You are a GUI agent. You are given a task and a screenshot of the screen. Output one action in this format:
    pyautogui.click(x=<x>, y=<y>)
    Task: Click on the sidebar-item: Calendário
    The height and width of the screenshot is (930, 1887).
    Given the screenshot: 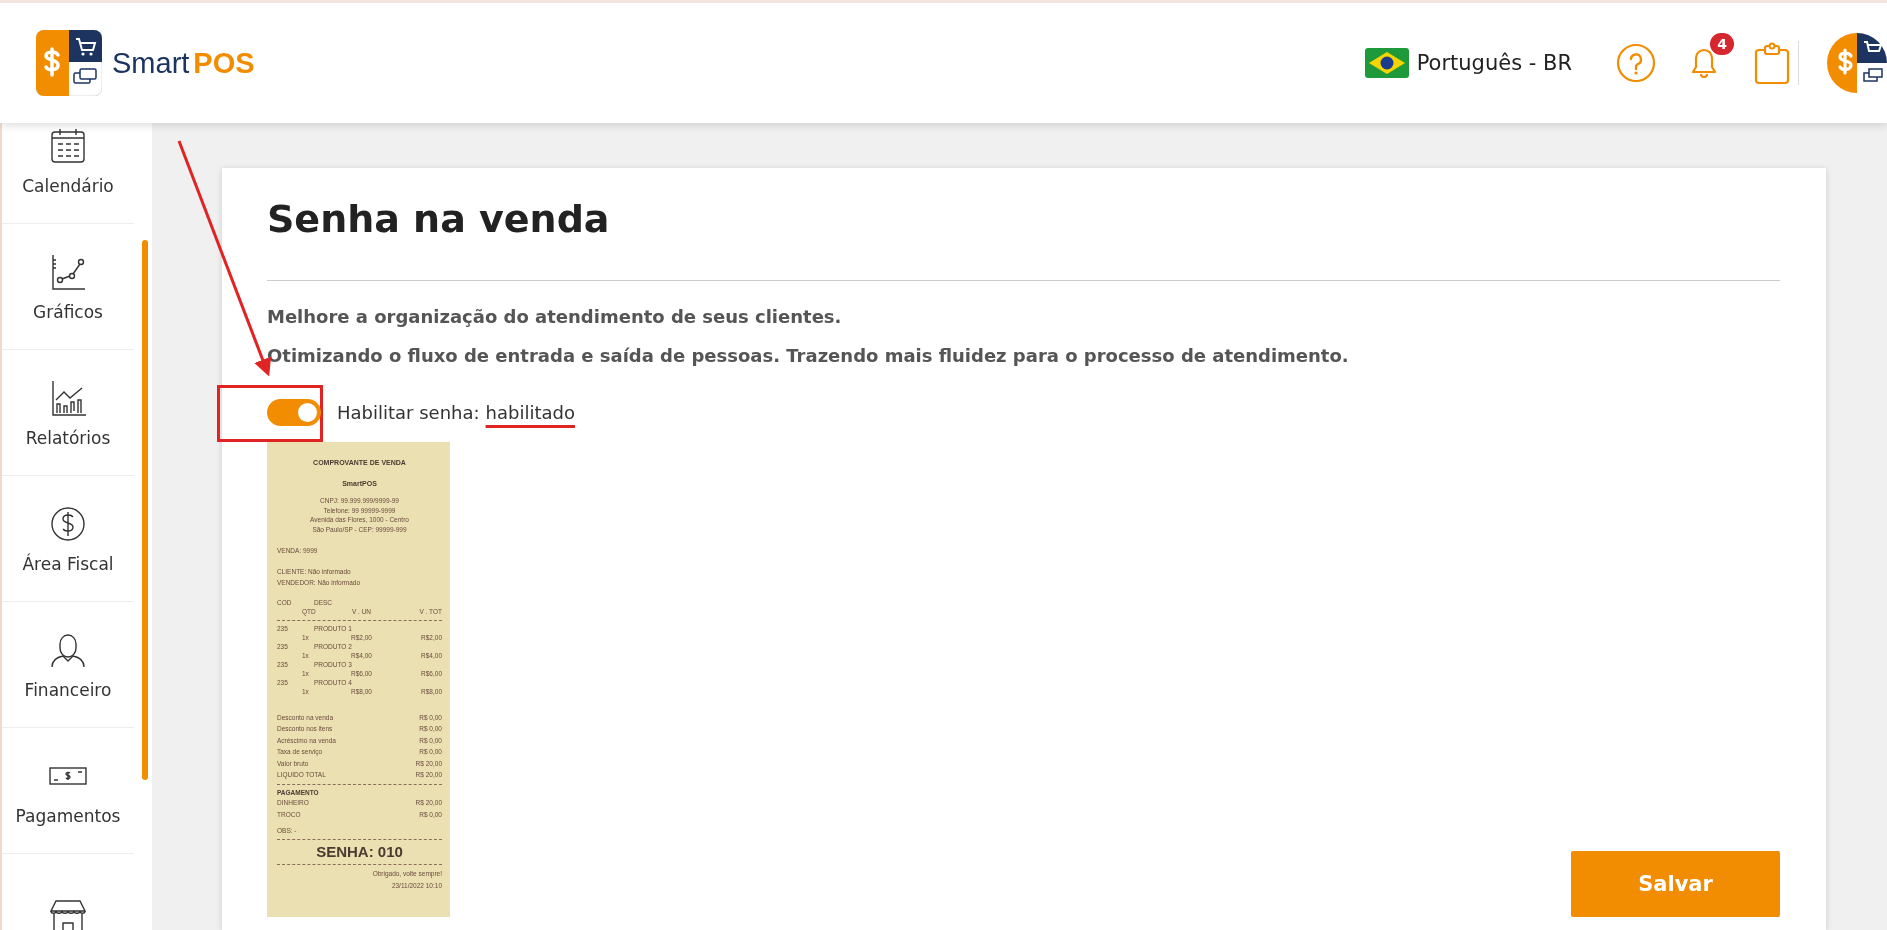 What is the action you would take?
    pyautogui.click(x=68, y=173)
    